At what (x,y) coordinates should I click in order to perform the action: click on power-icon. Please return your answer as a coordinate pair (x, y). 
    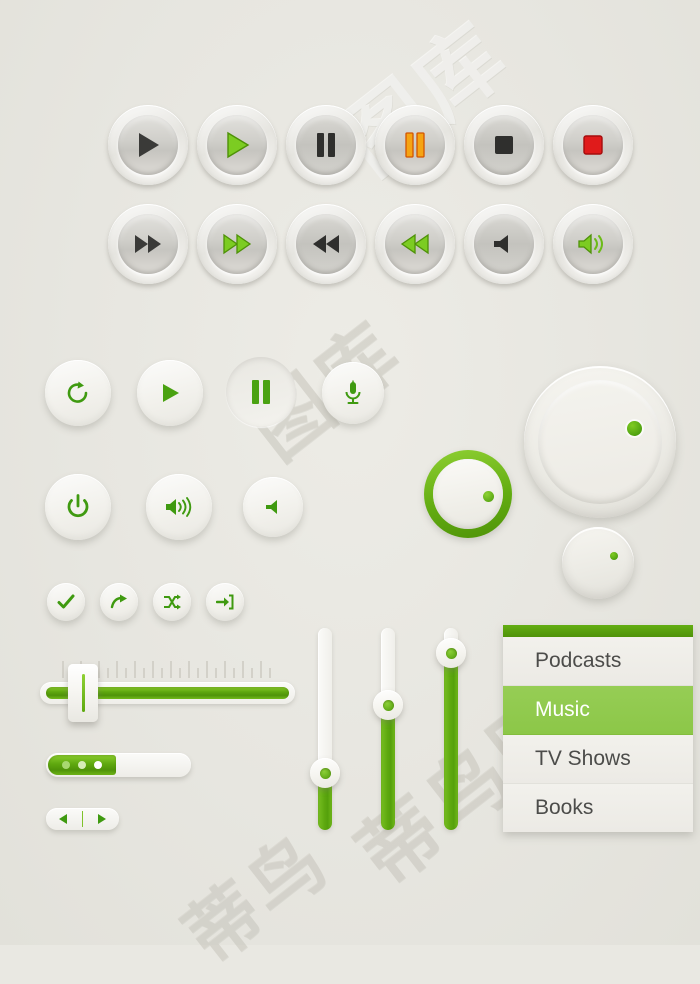
    Looking at the image, I should click on (78, 506).